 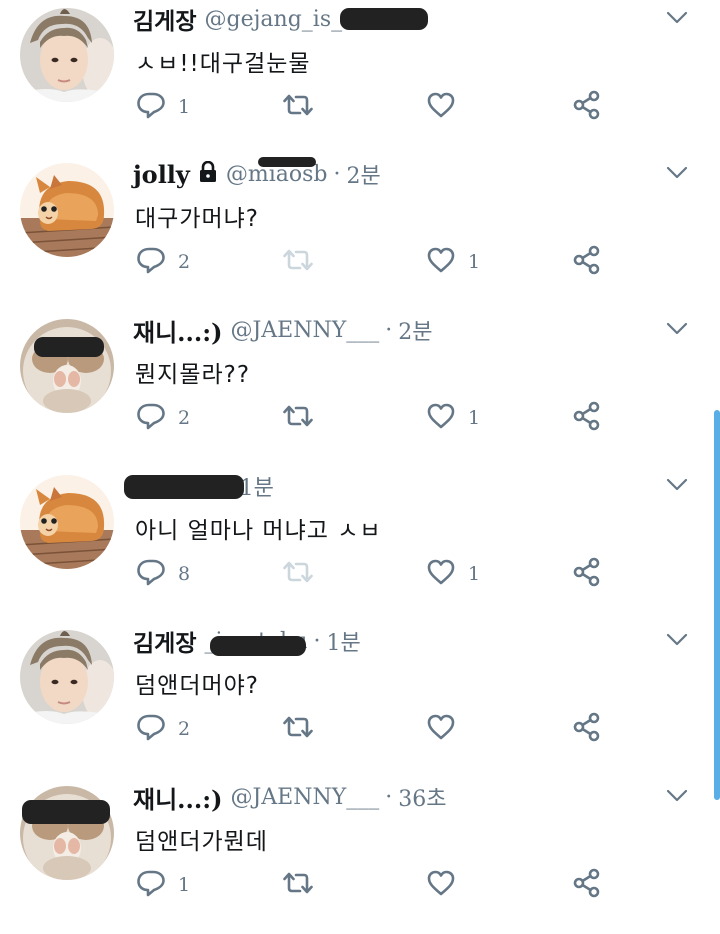 I want to click on user-handle: @gejang_is_, so click(x=273, y=19).